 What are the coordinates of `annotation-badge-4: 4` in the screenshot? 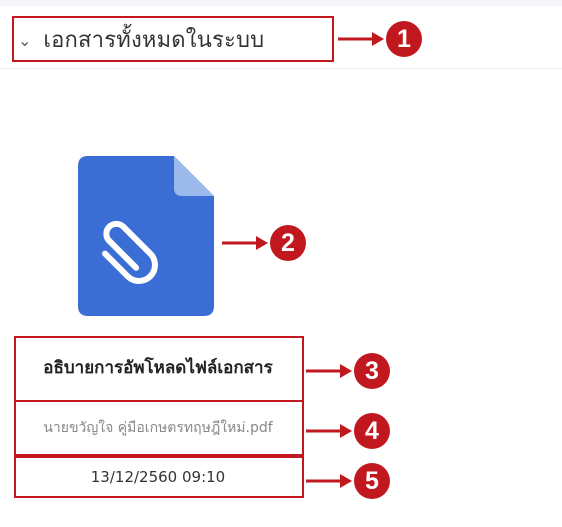 It's located at (372, 431).